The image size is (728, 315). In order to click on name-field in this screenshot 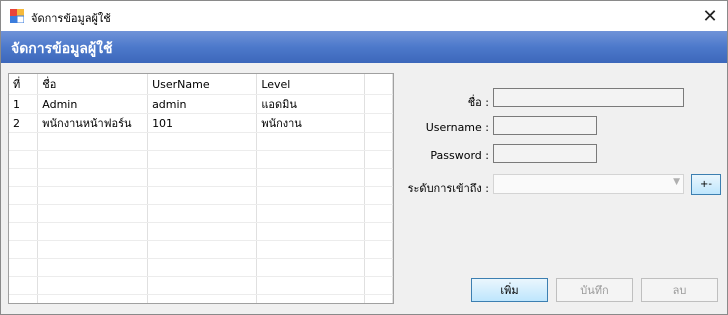, I will do `click(588, 97)`.